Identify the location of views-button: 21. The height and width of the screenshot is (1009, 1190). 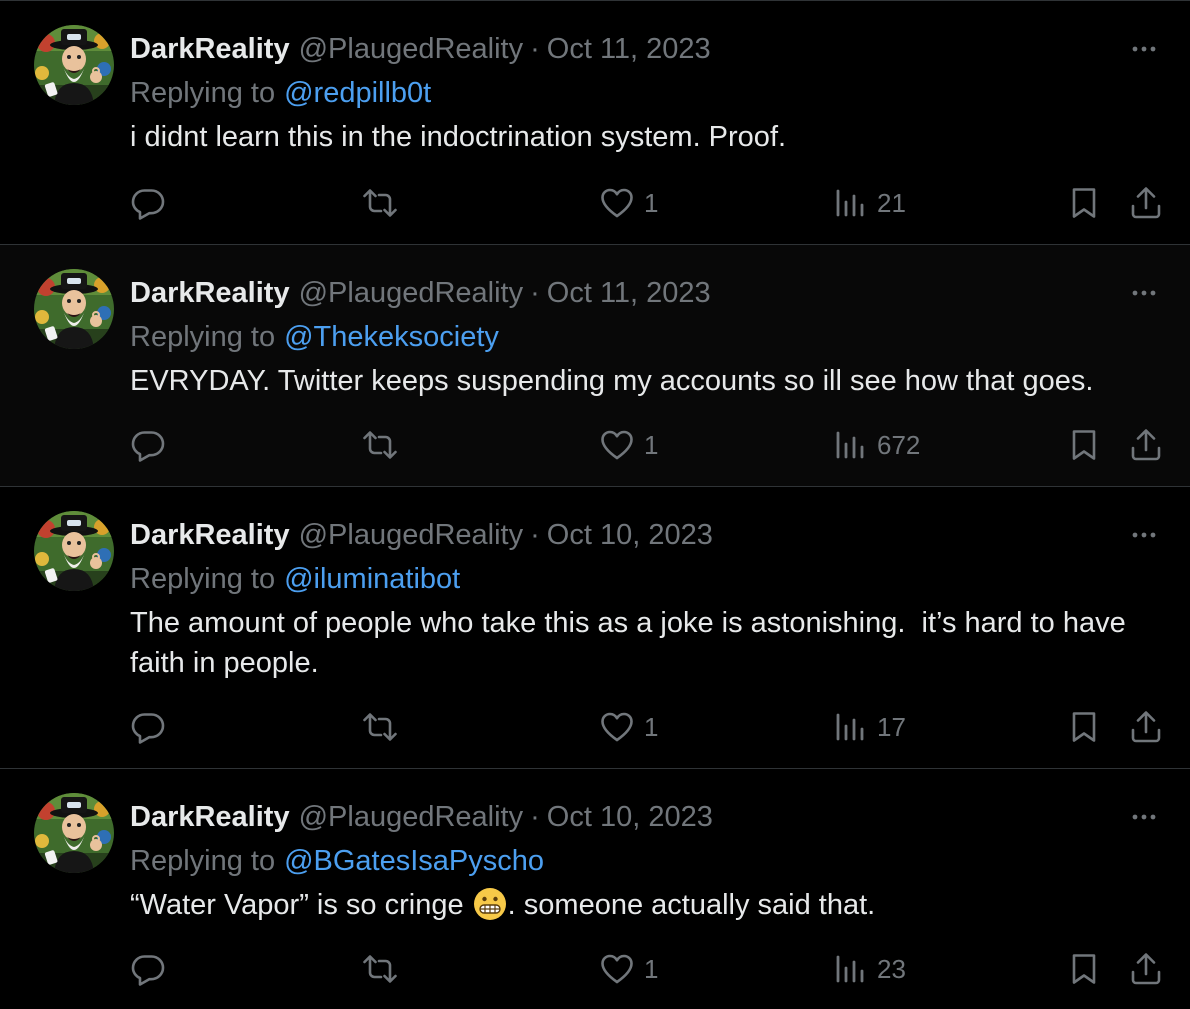
(869, 203).